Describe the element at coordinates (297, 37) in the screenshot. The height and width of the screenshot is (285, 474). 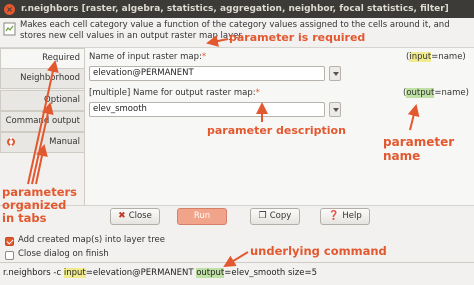
I see `annotation-required: parameter is required` at that location.